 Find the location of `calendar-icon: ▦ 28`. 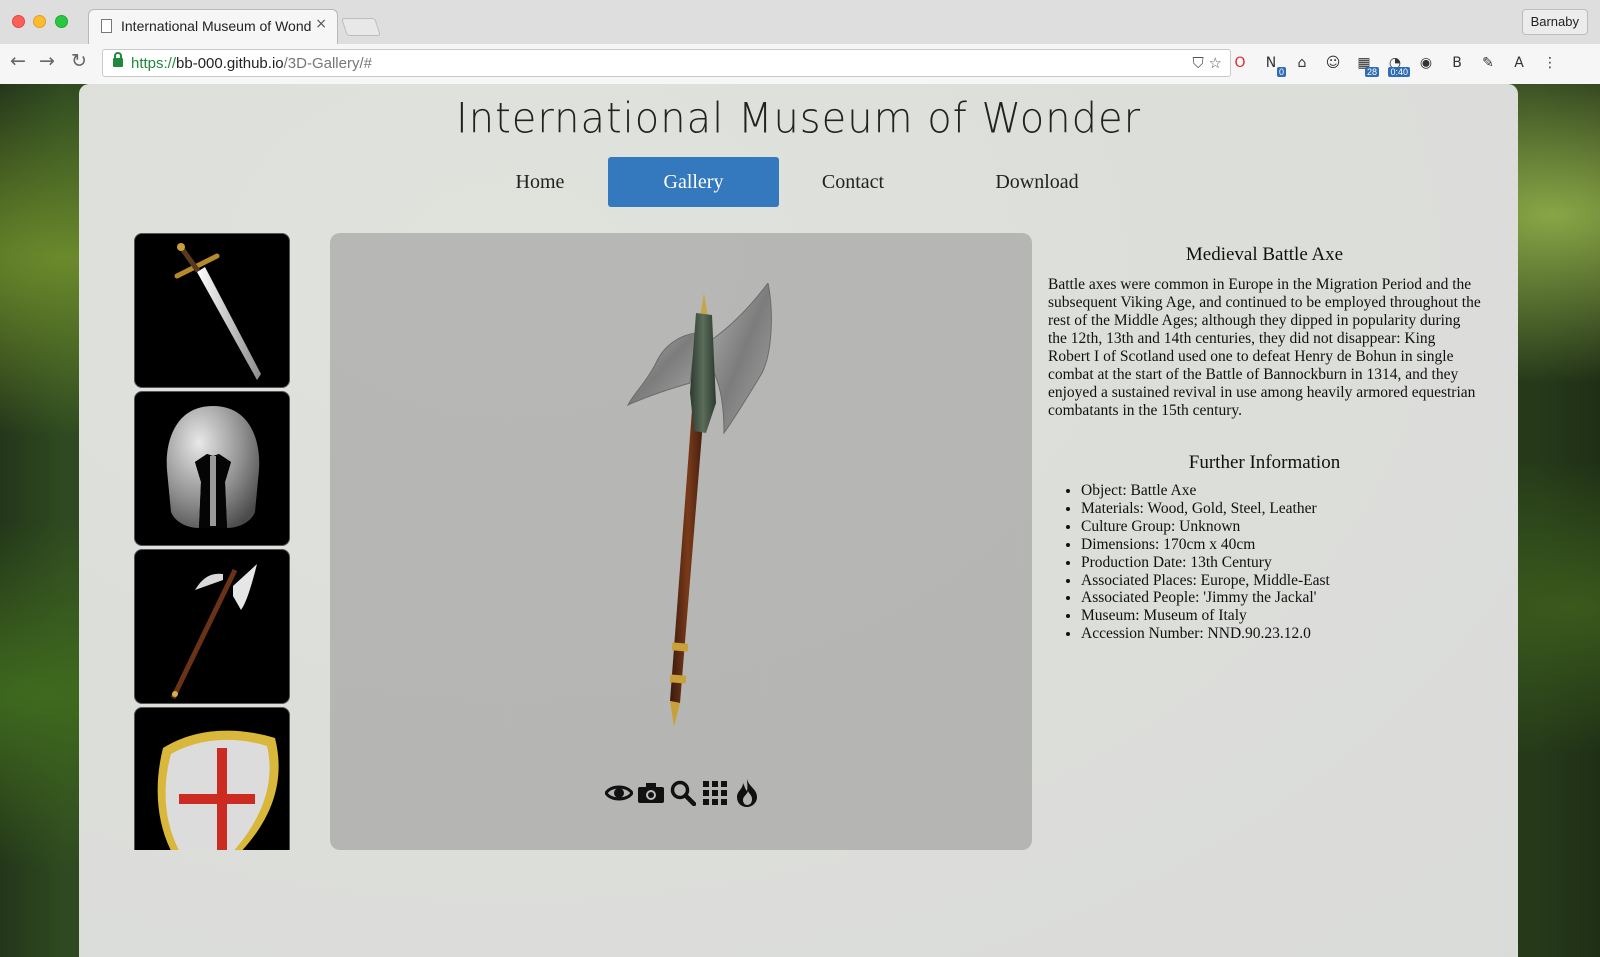

calendar-icon: ▦ 28 is located at coordinates (1366, 64).